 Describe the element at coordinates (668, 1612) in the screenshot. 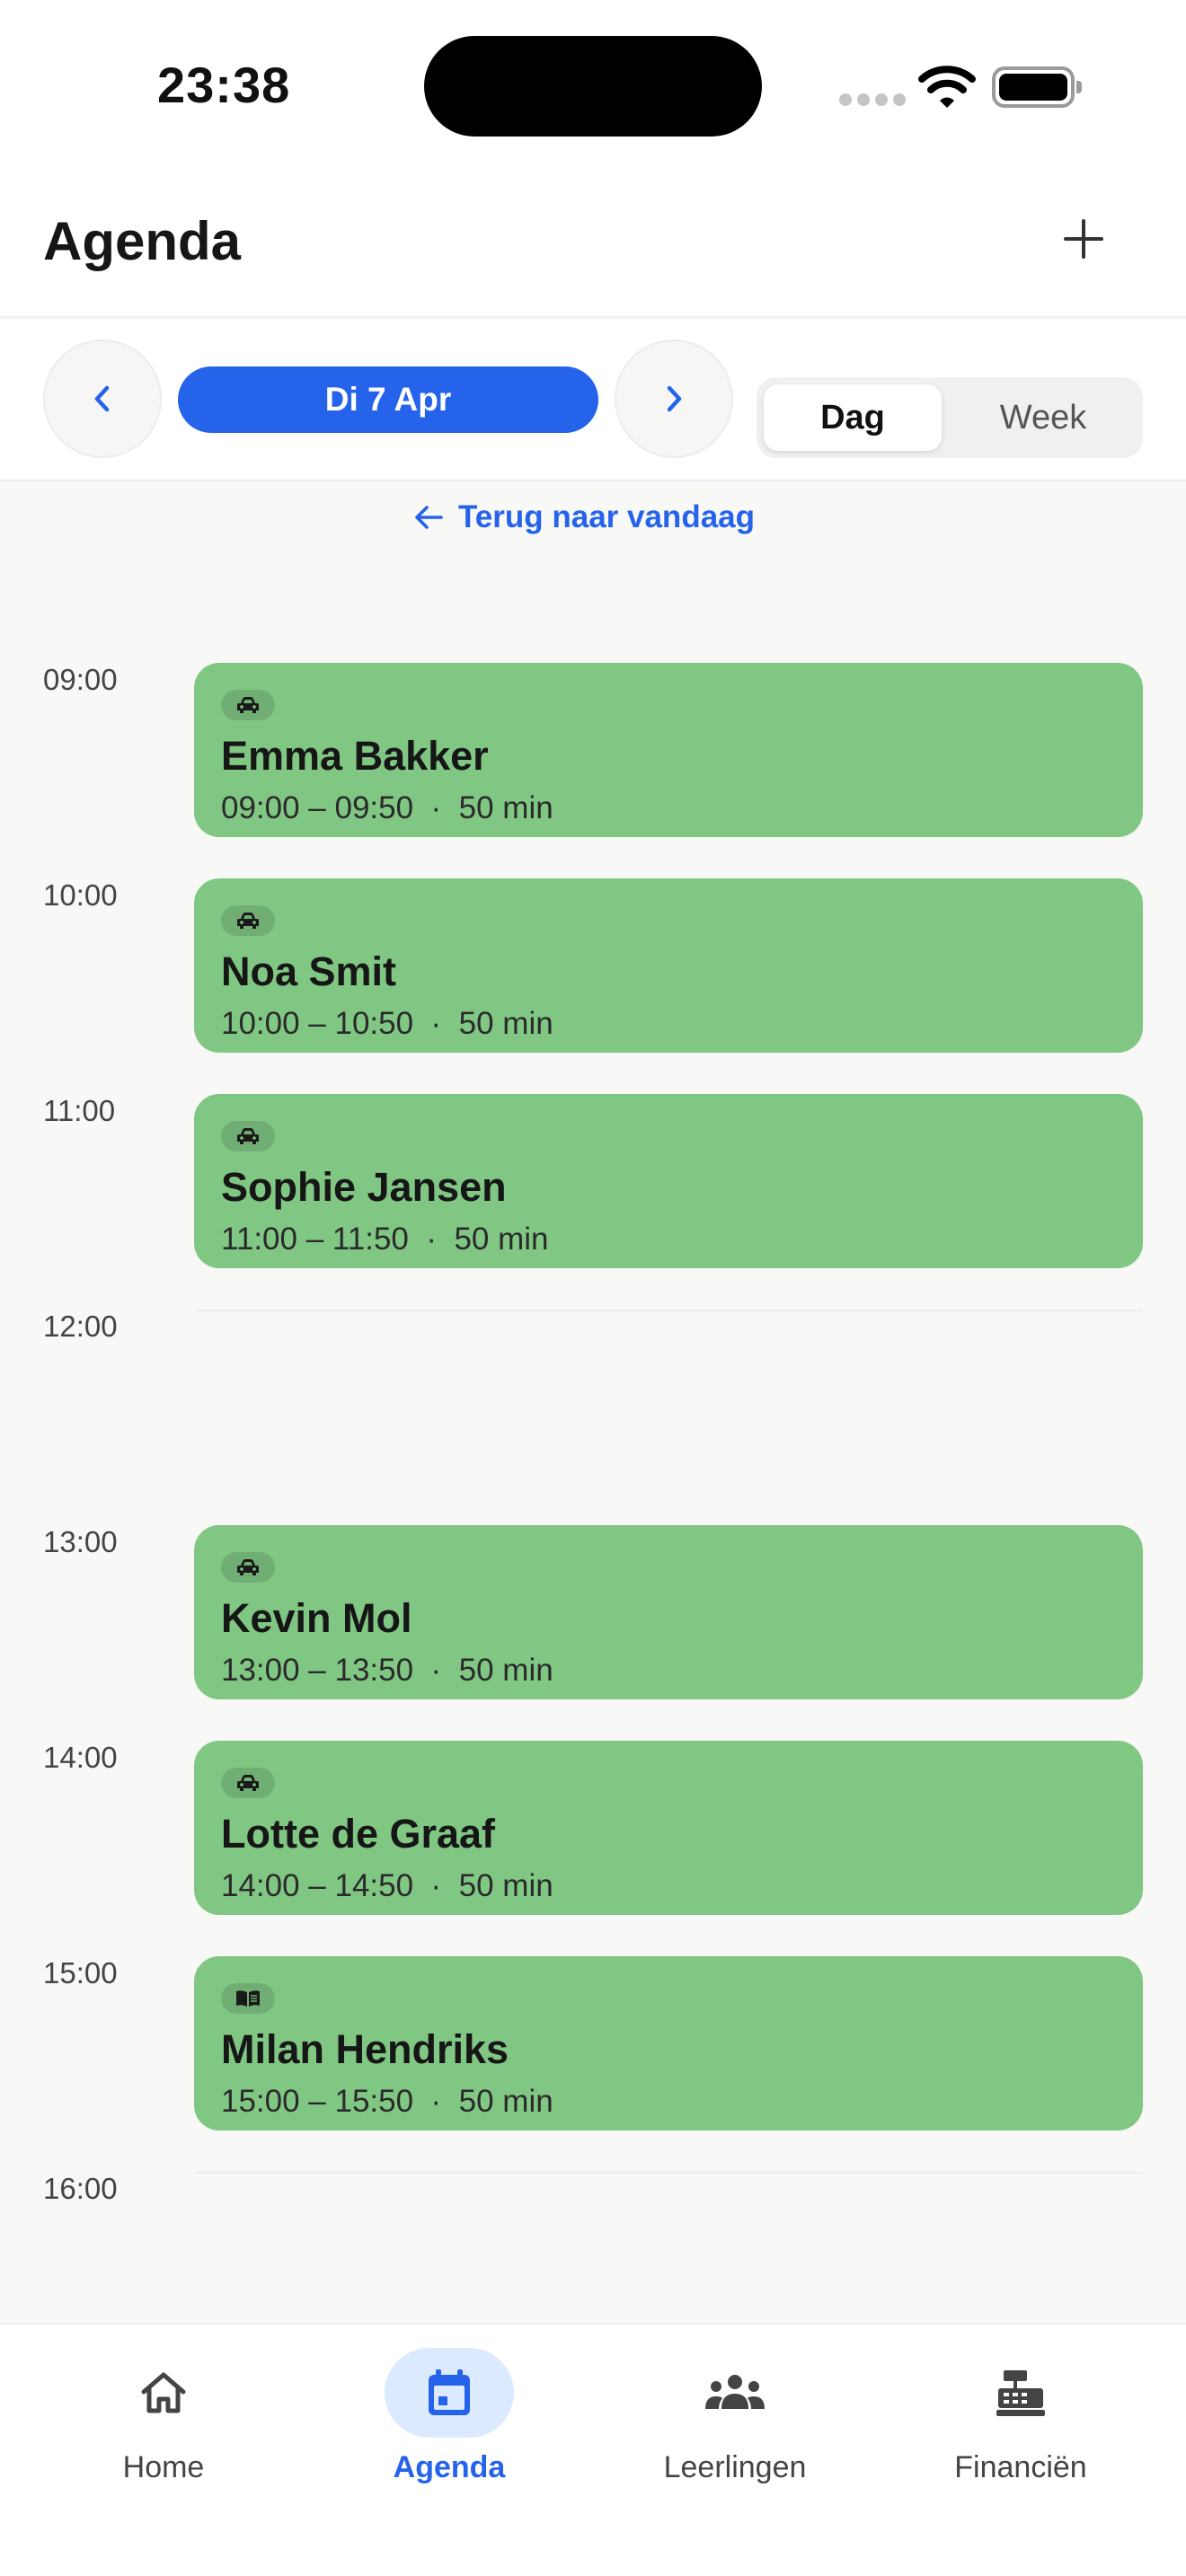

I see `lesson-card: Kevin Mol 13:00 – 13:50 · 50 min` at that location.